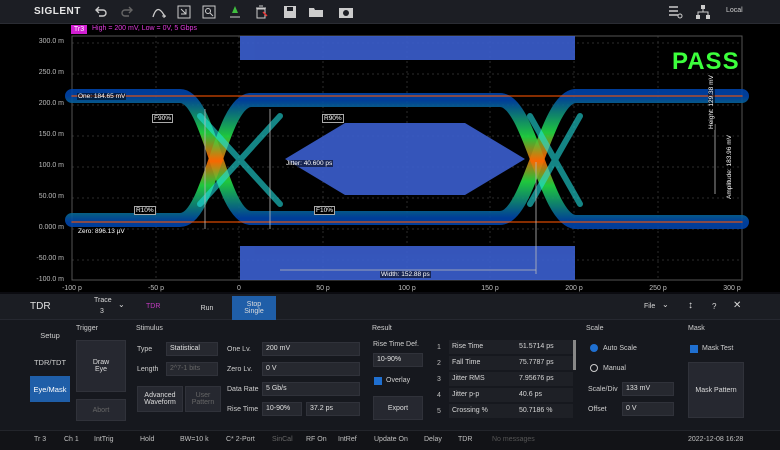 The image size is (780, 450). Describe the element at coordinates (311, 349) in the screenshot. I see `one-lv-input: 200 mV` at that location.